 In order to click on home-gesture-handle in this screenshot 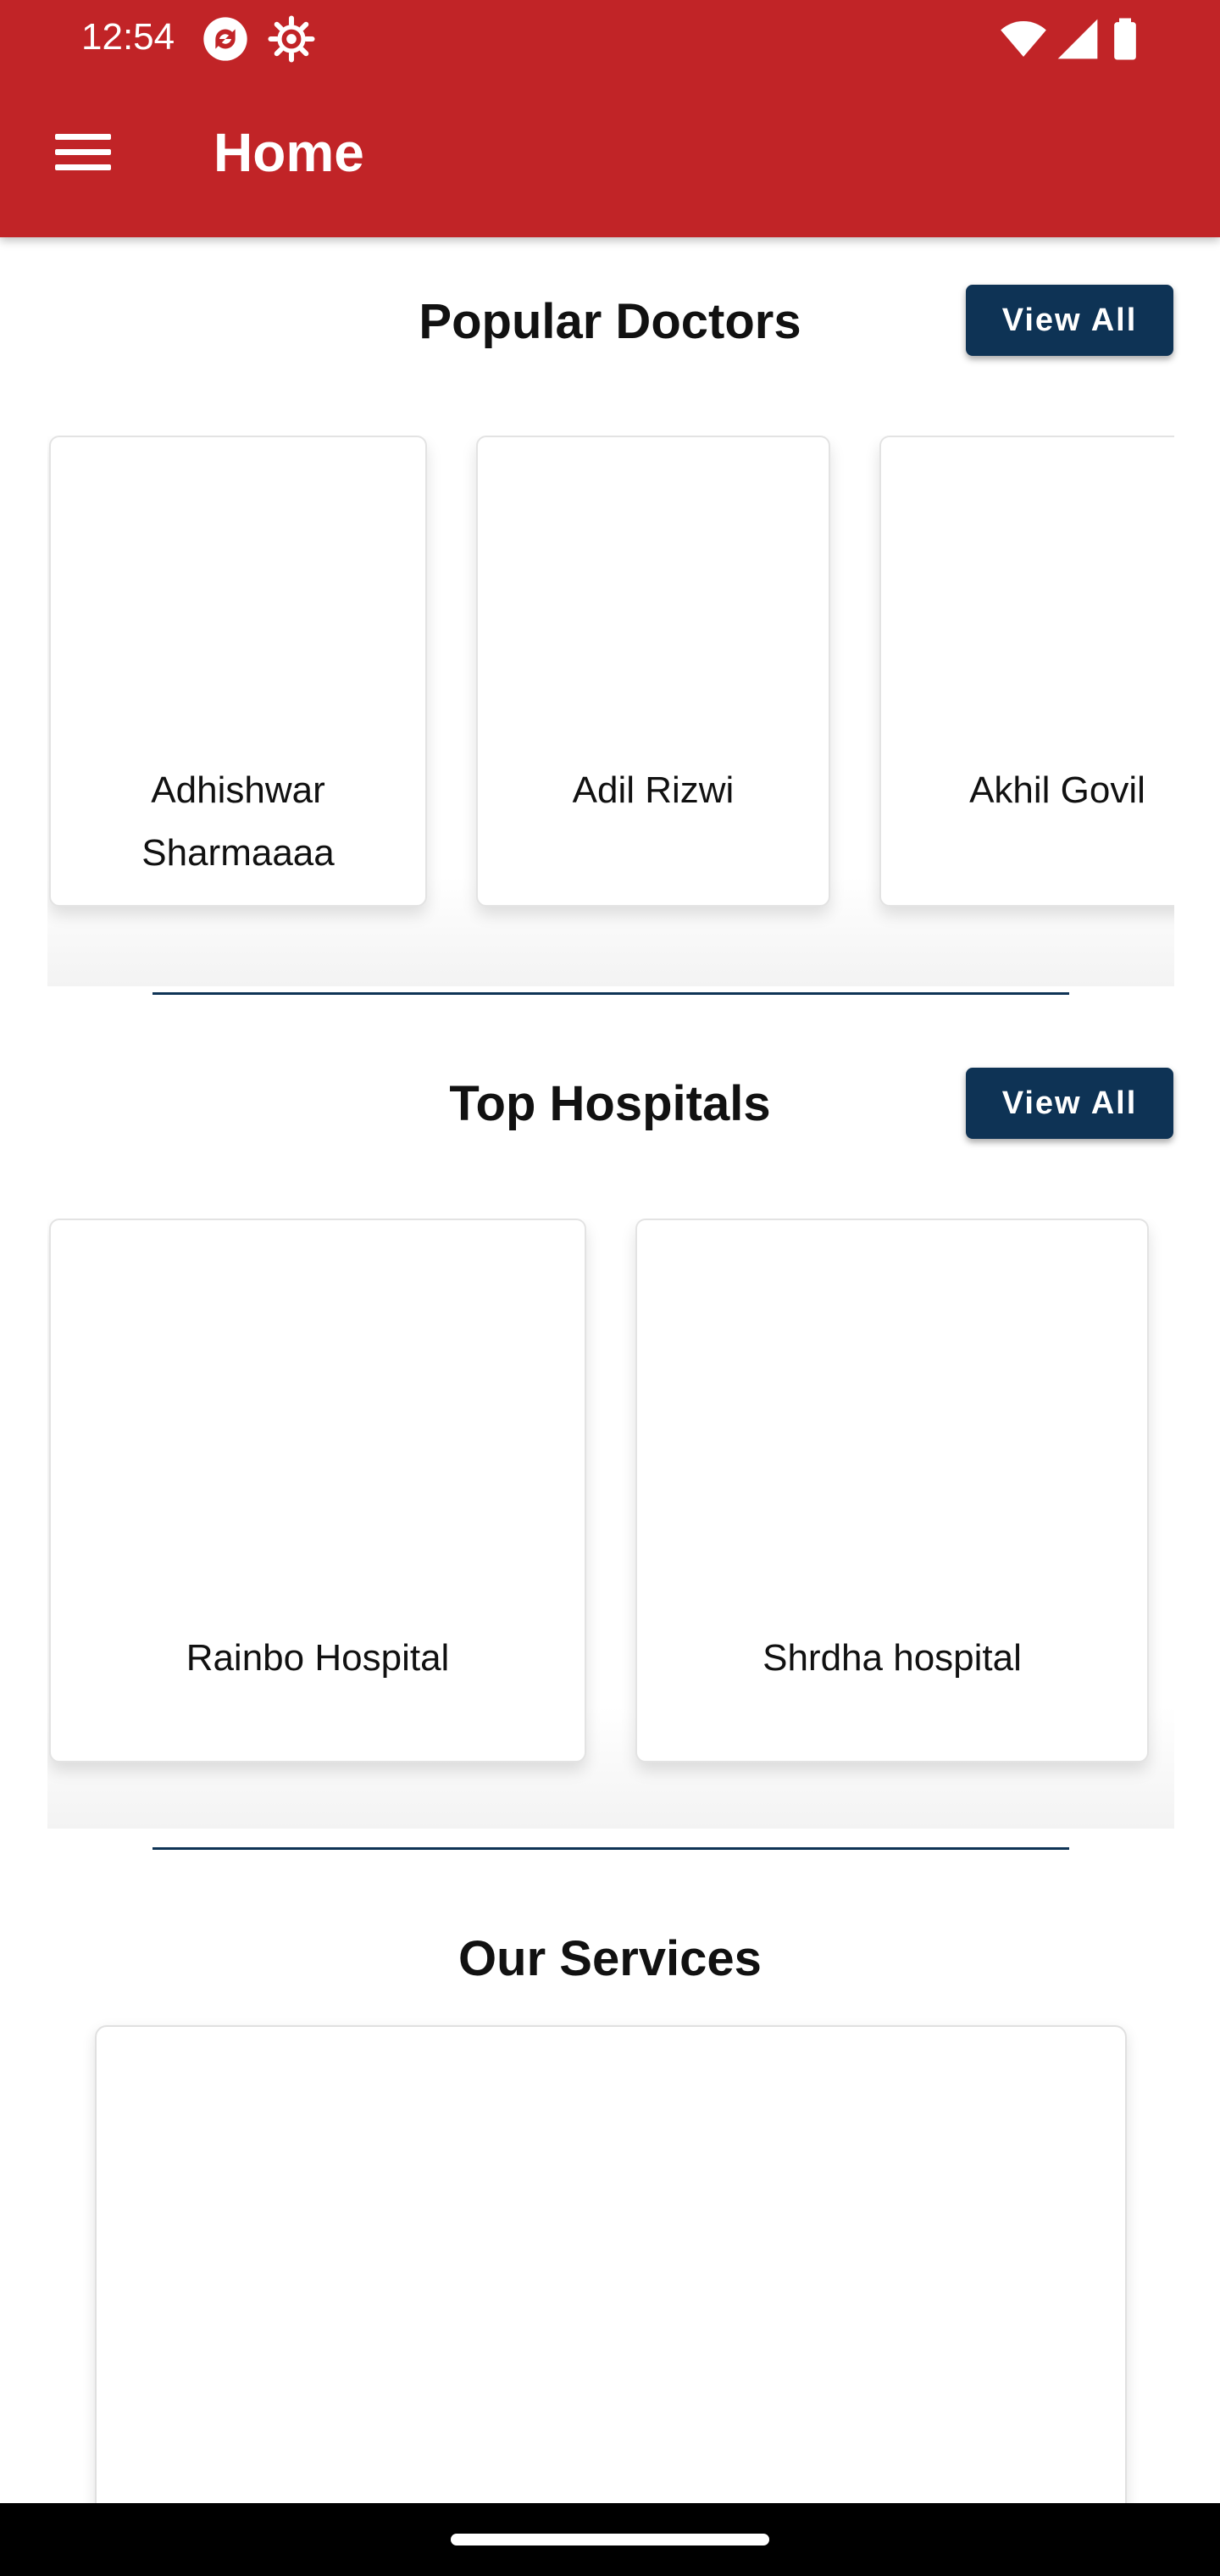, I will do `click(610, 2539)`.